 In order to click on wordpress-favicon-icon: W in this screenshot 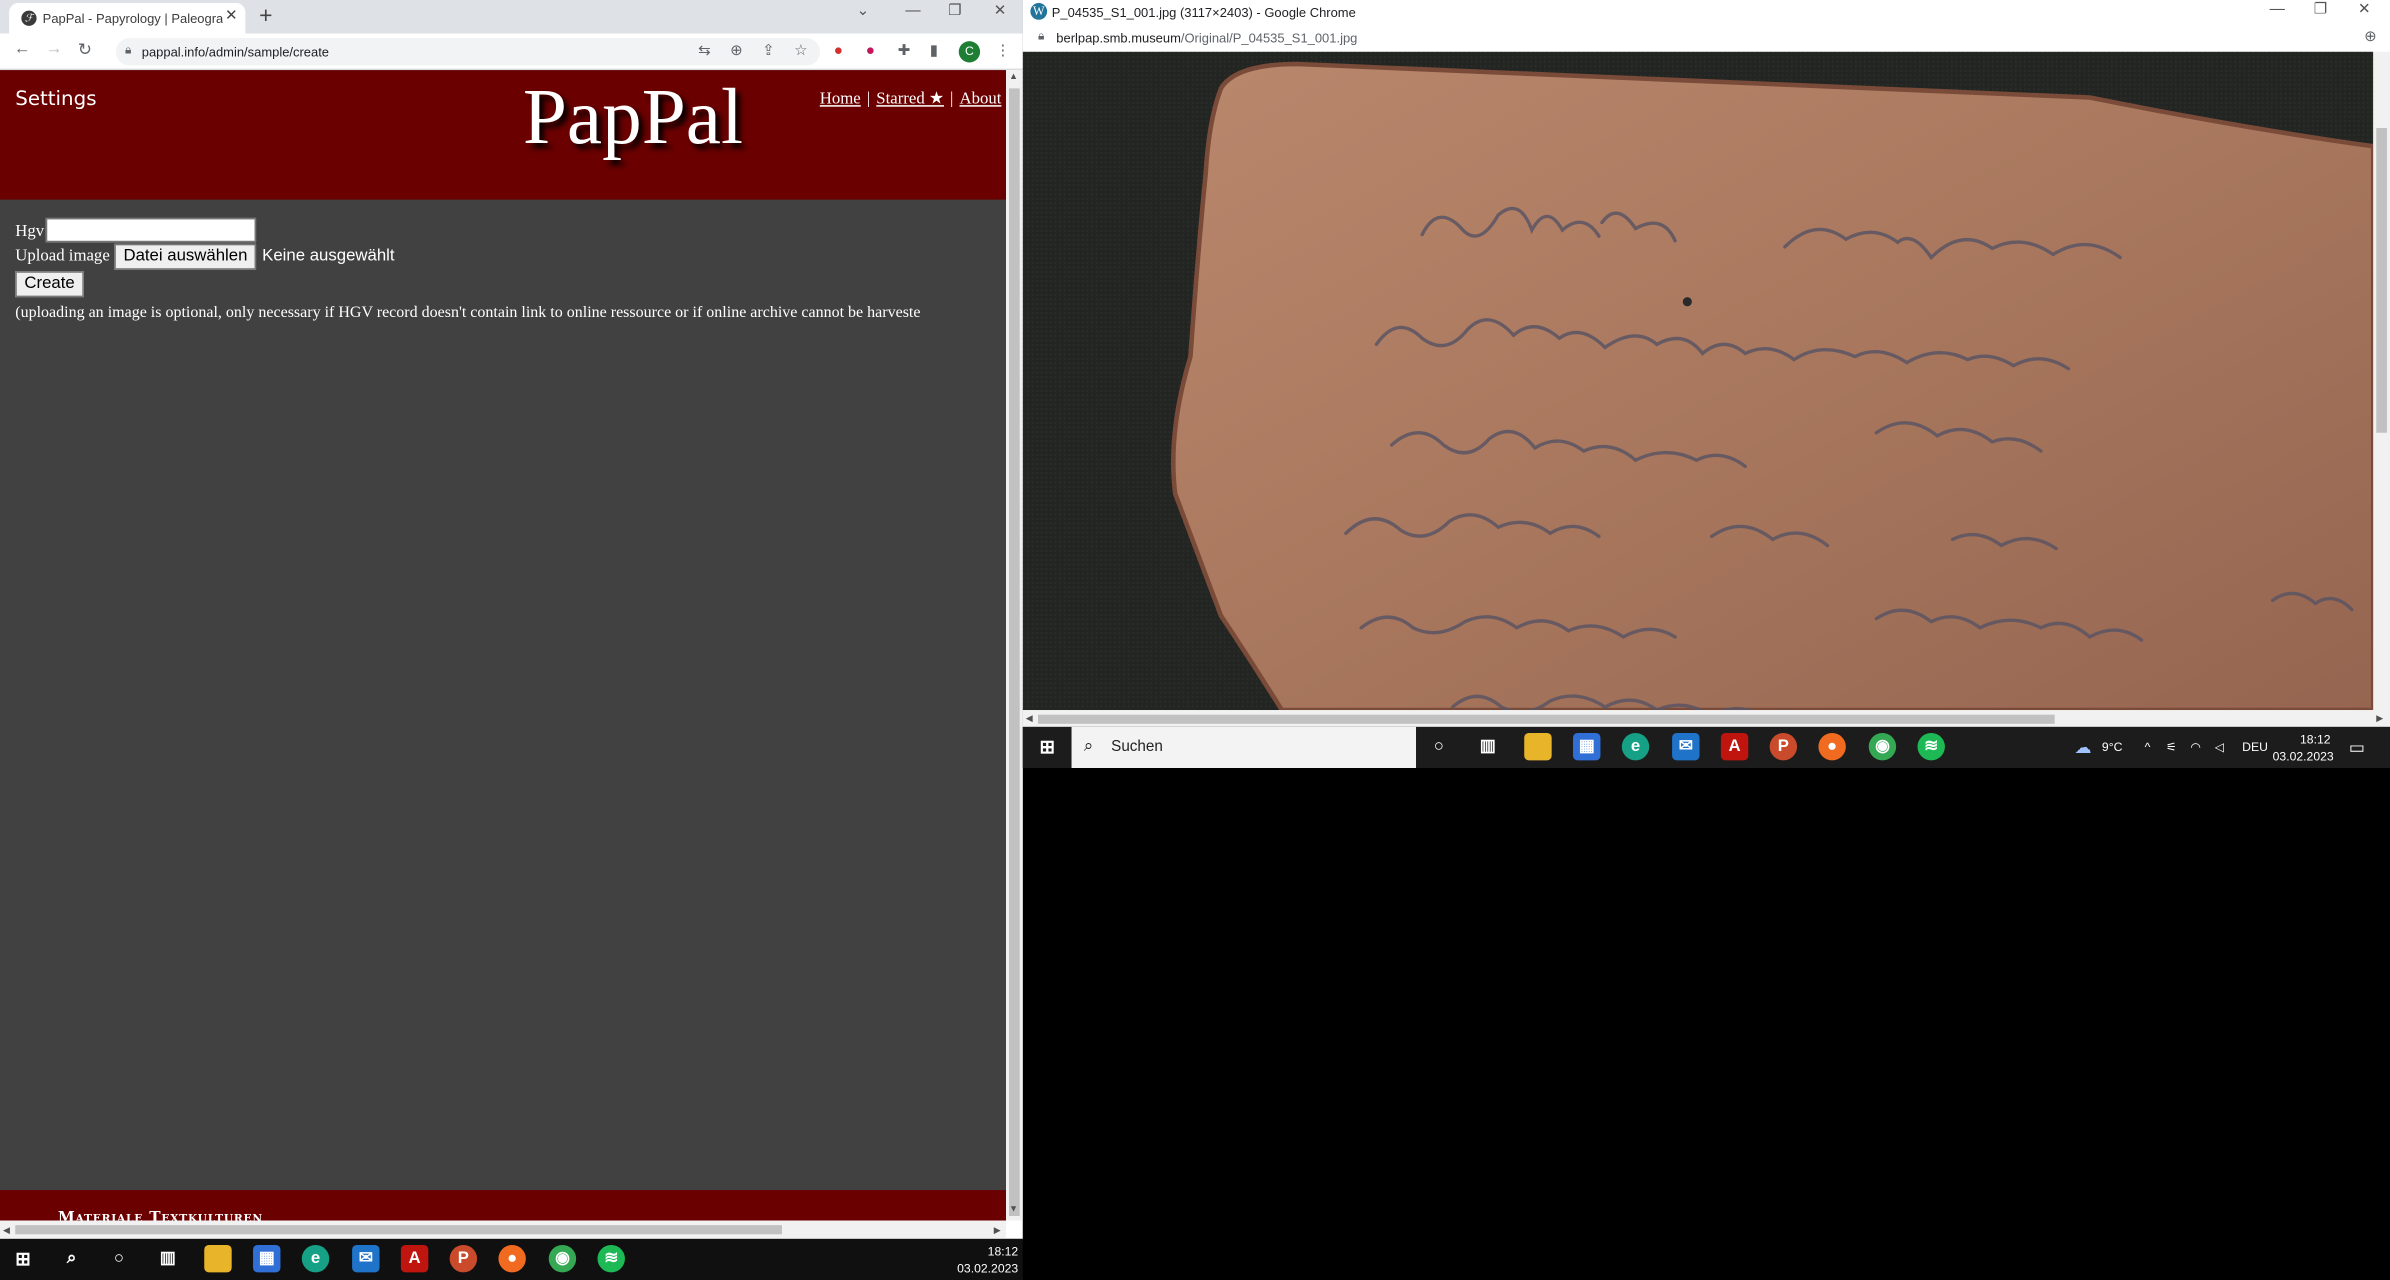, I will do `click(1039, 11)`.